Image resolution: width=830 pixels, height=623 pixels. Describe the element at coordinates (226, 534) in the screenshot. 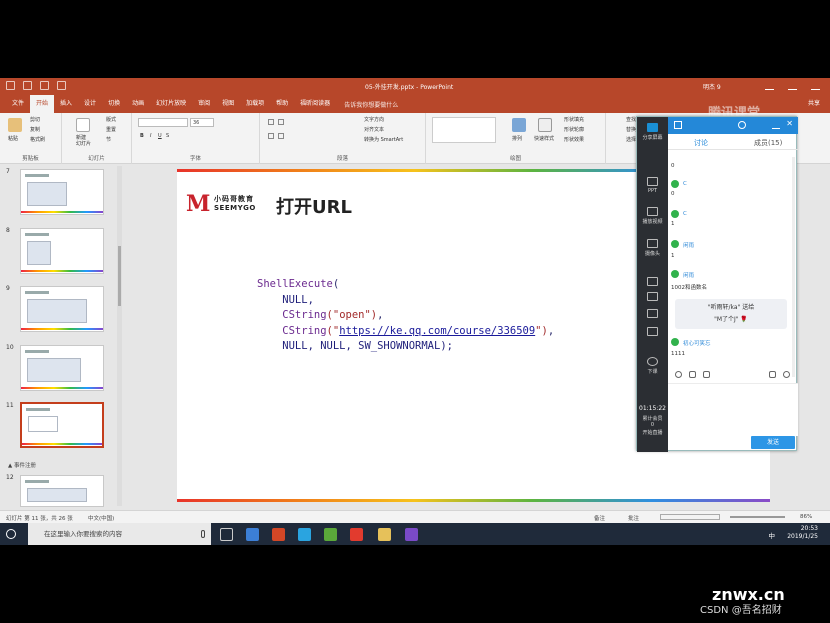

I see `task-view-icon` at that location.